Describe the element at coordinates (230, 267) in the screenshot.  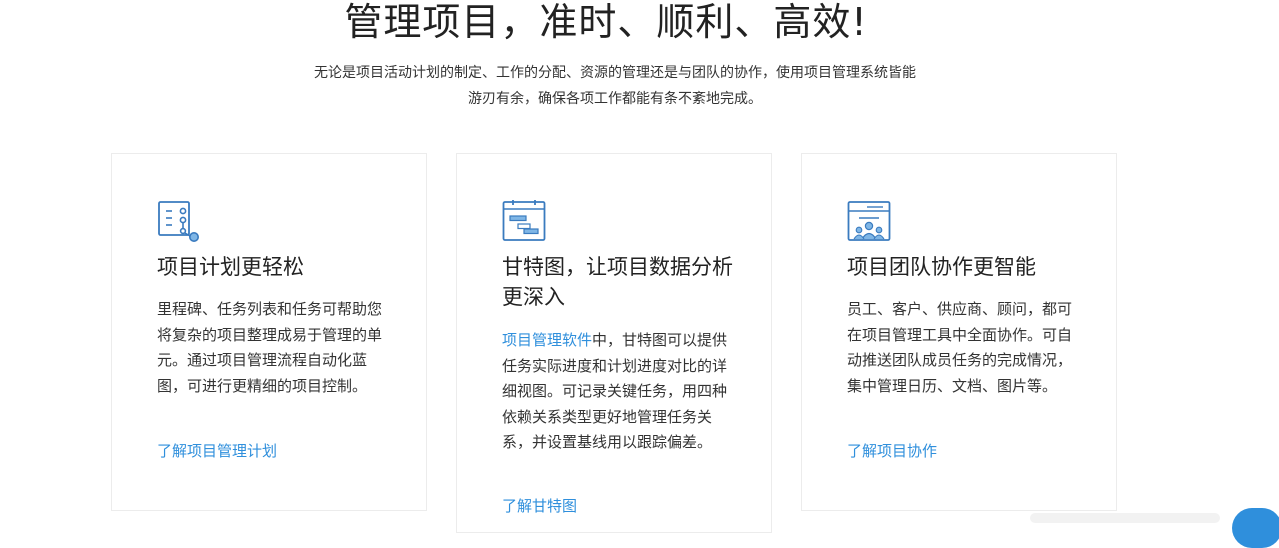
I see `card-title: 项目计划更轻松` at that location.